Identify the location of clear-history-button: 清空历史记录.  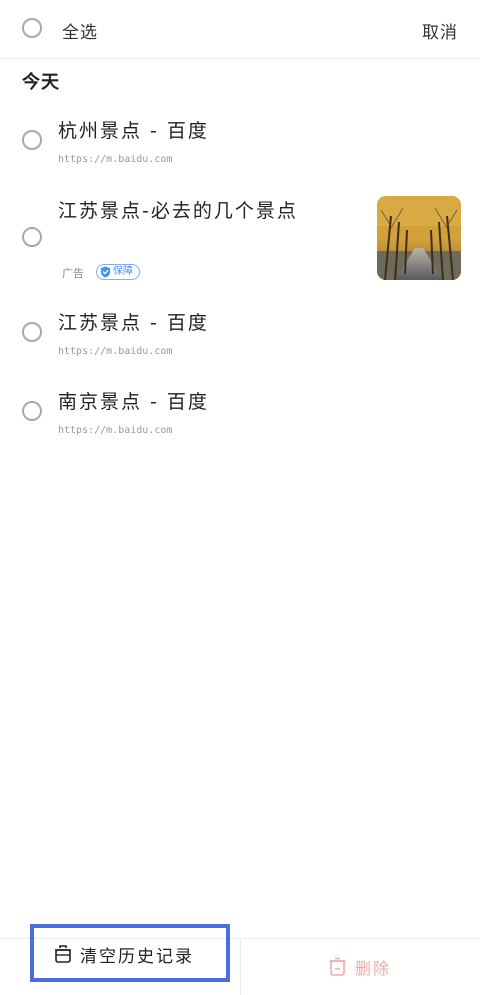
(130, 953).